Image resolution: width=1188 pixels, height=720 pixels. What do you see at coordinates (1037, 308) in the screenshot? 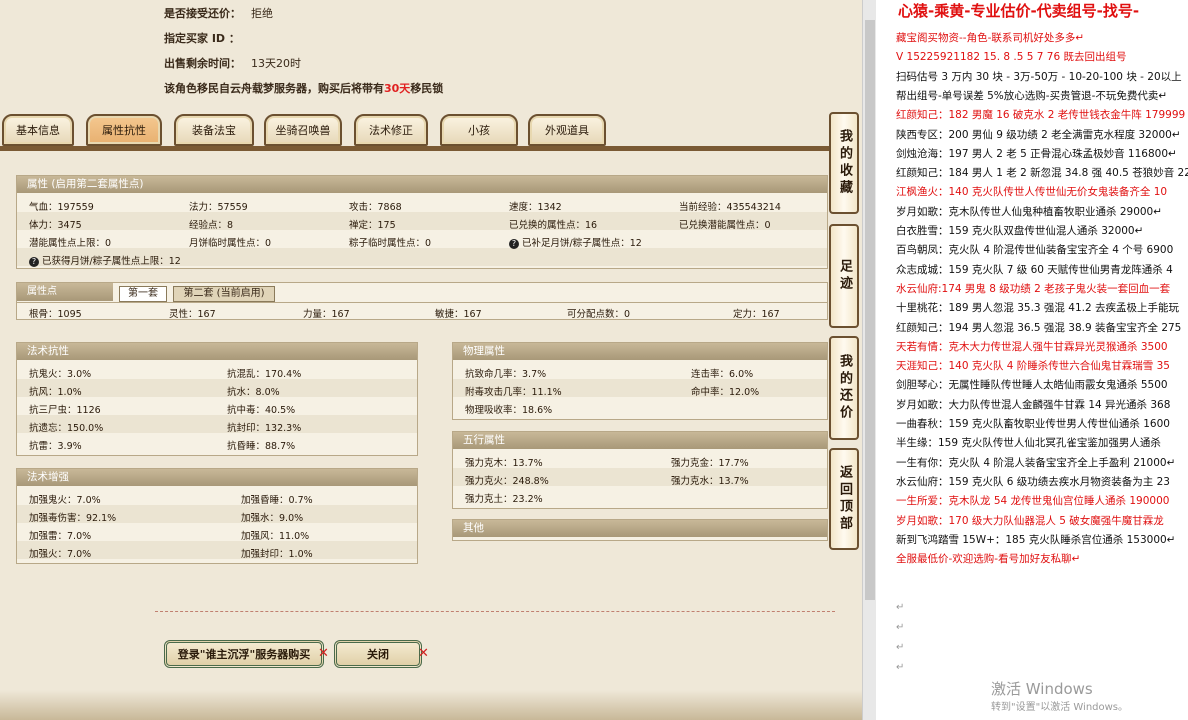
I see `doc-line: 十里桃花：189 男人忽混 35.3 强混 41.2 去疾孟极上手能玩` at bounding box center [1037, 308].